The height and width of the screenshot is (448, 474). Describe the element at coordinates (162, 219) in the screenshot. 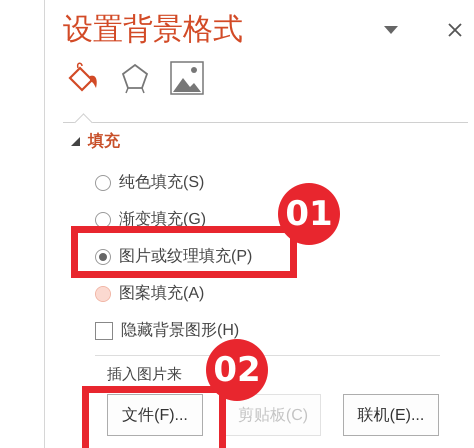

I see `radio-label: 渐变填充(G)` at that location.